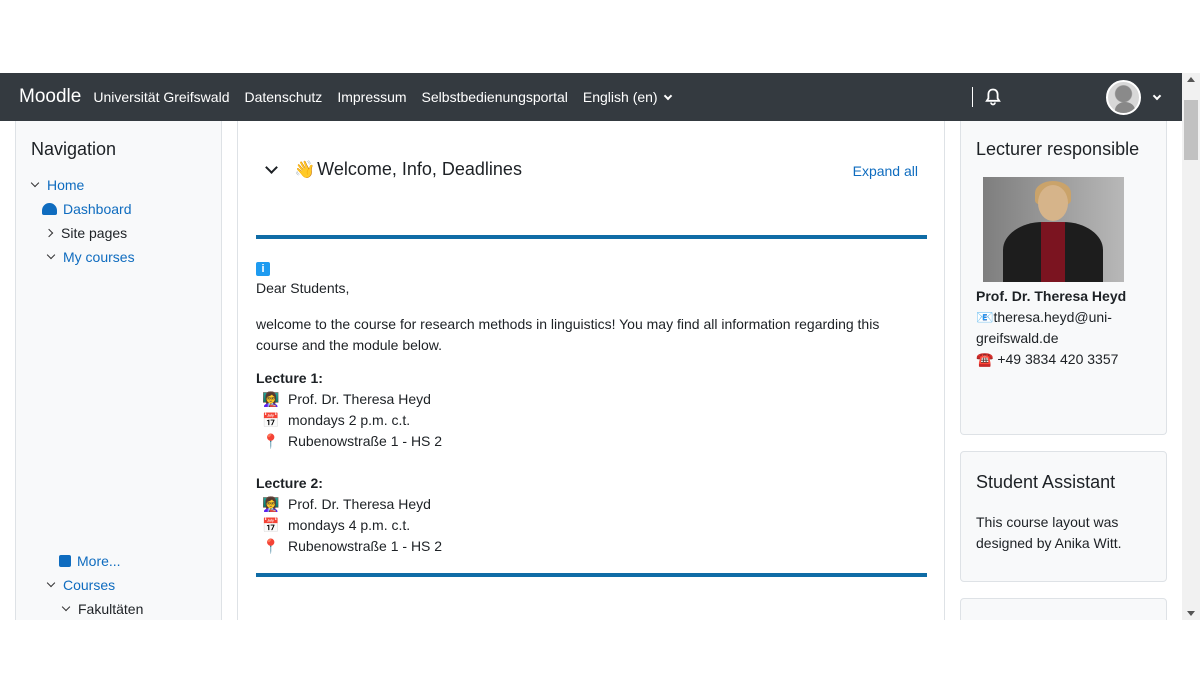  I want to click on time-text: mondays 2 p.m. c.t., so click(349, 420).